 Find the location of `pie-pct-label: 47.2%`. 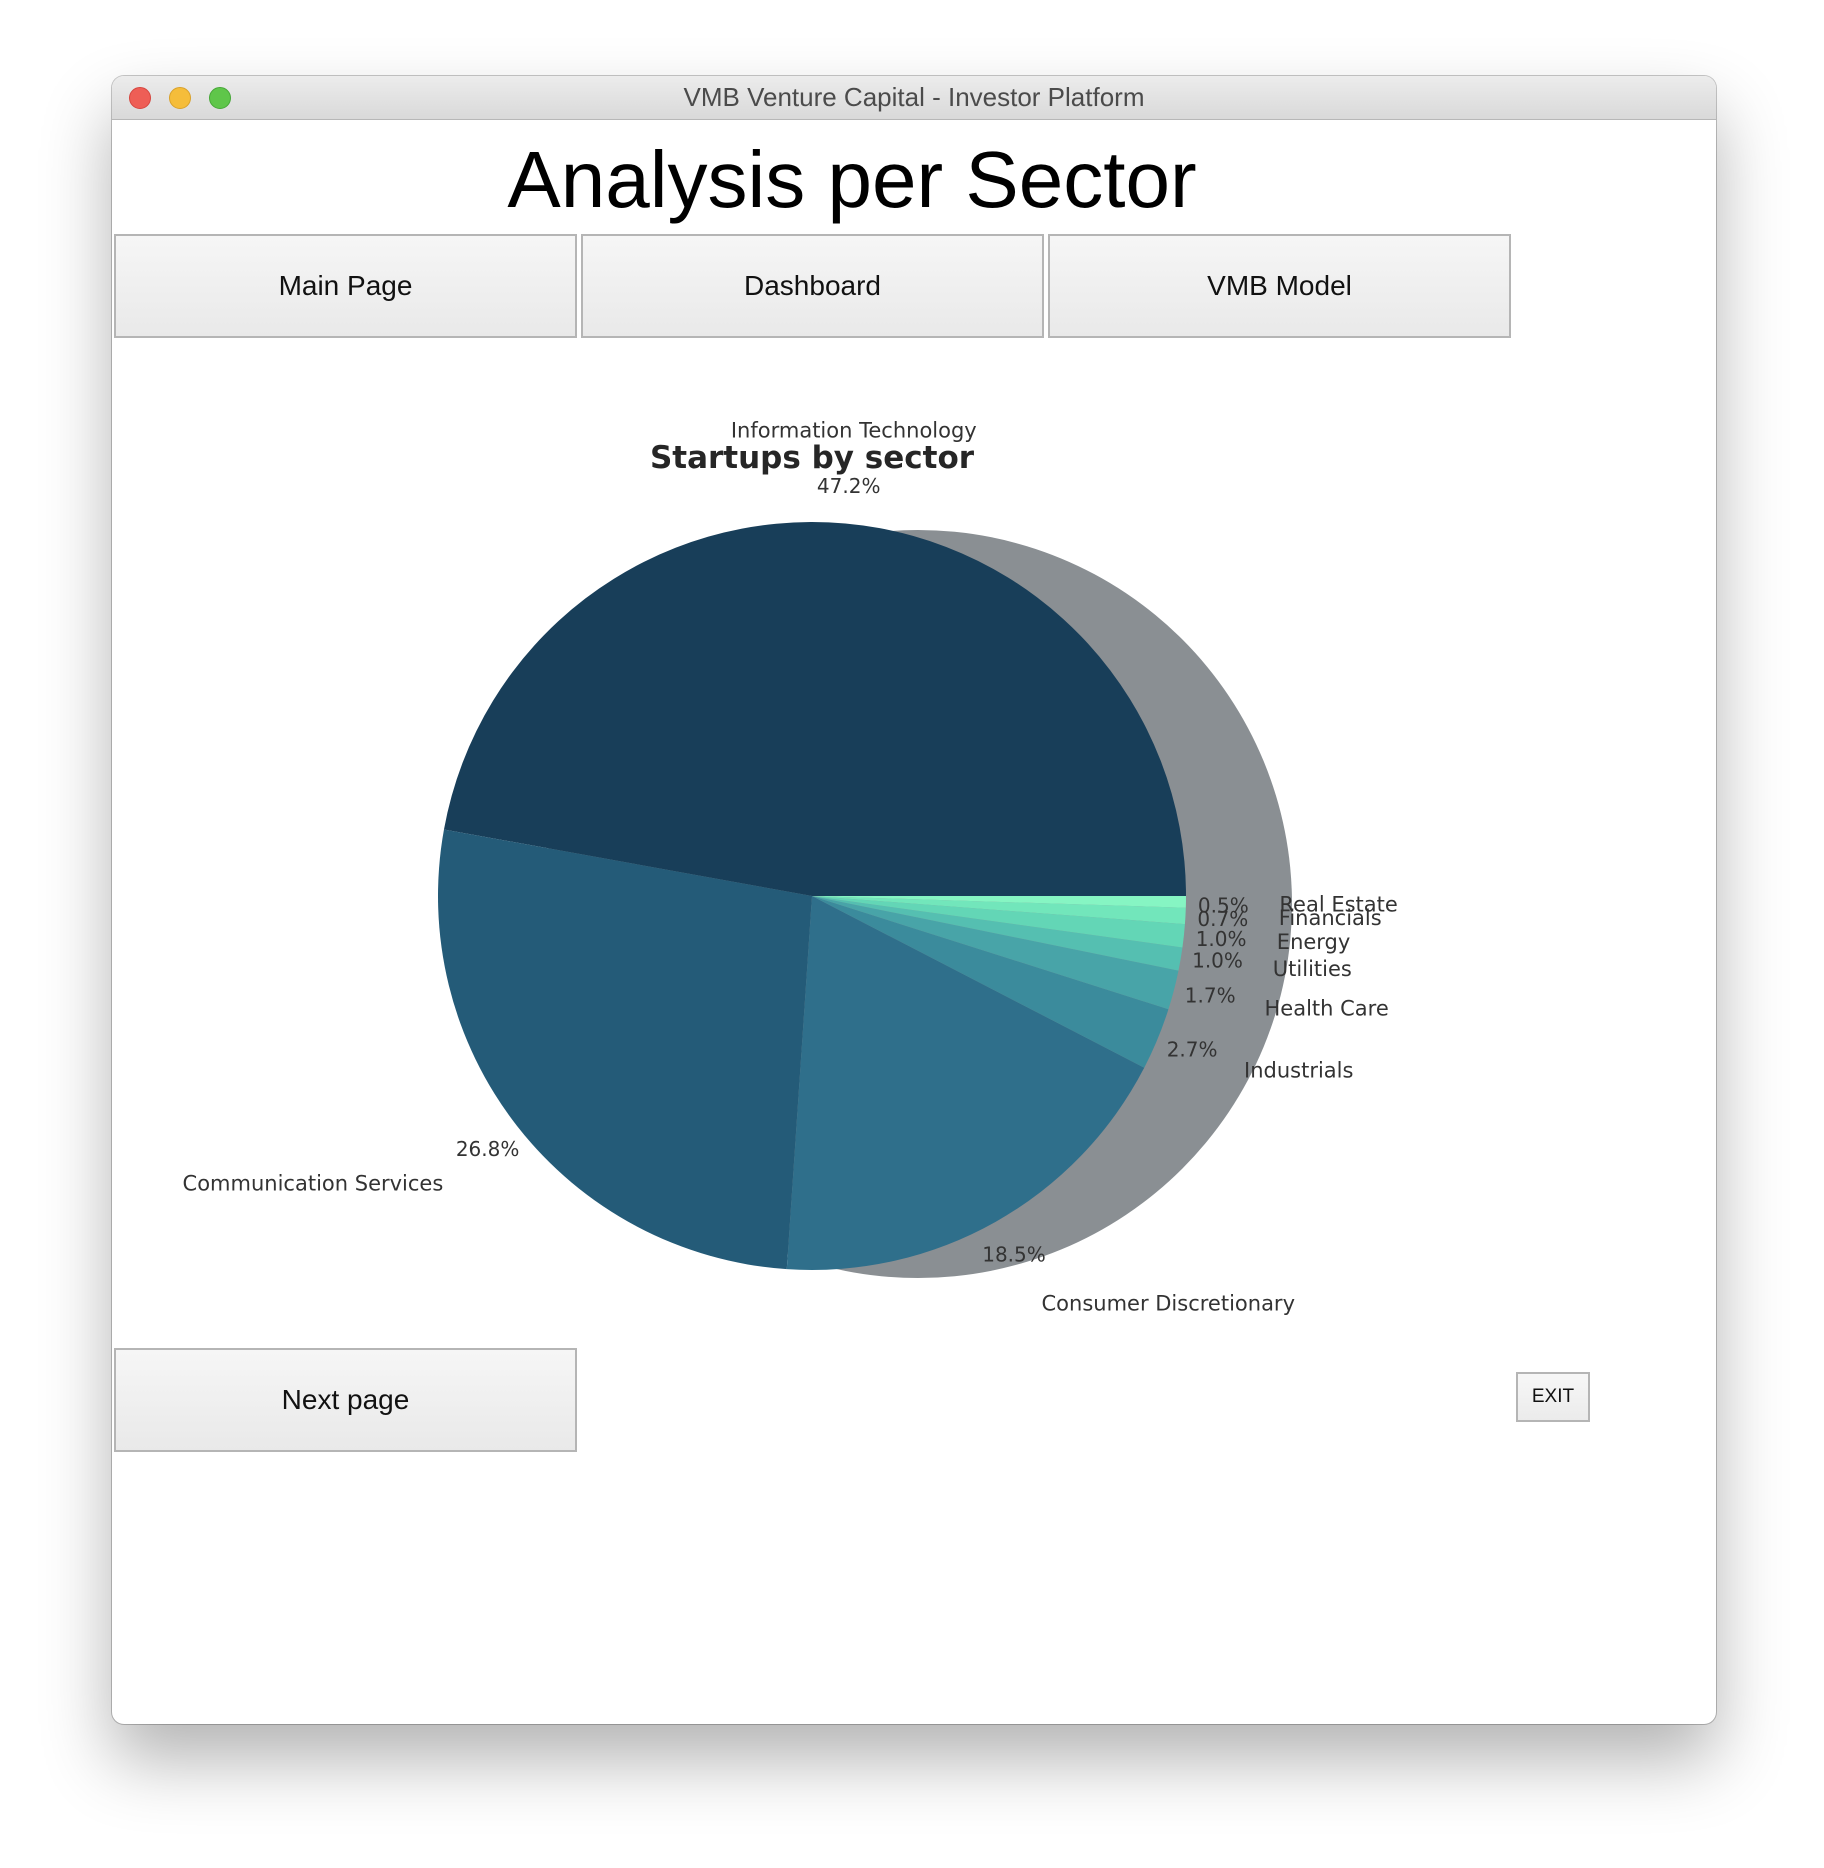

pie-pct-label: 47.2% is located at coordinates (849, 486).